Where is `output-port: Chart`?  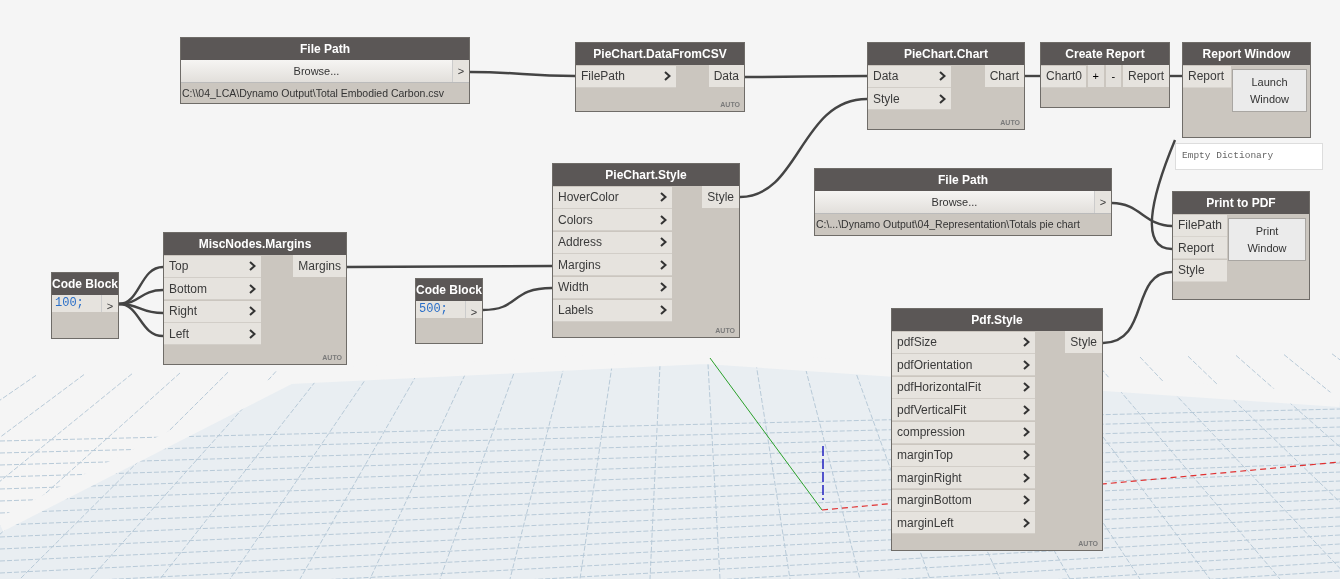
output-port: Chart is located at coordinates (1004, 76).